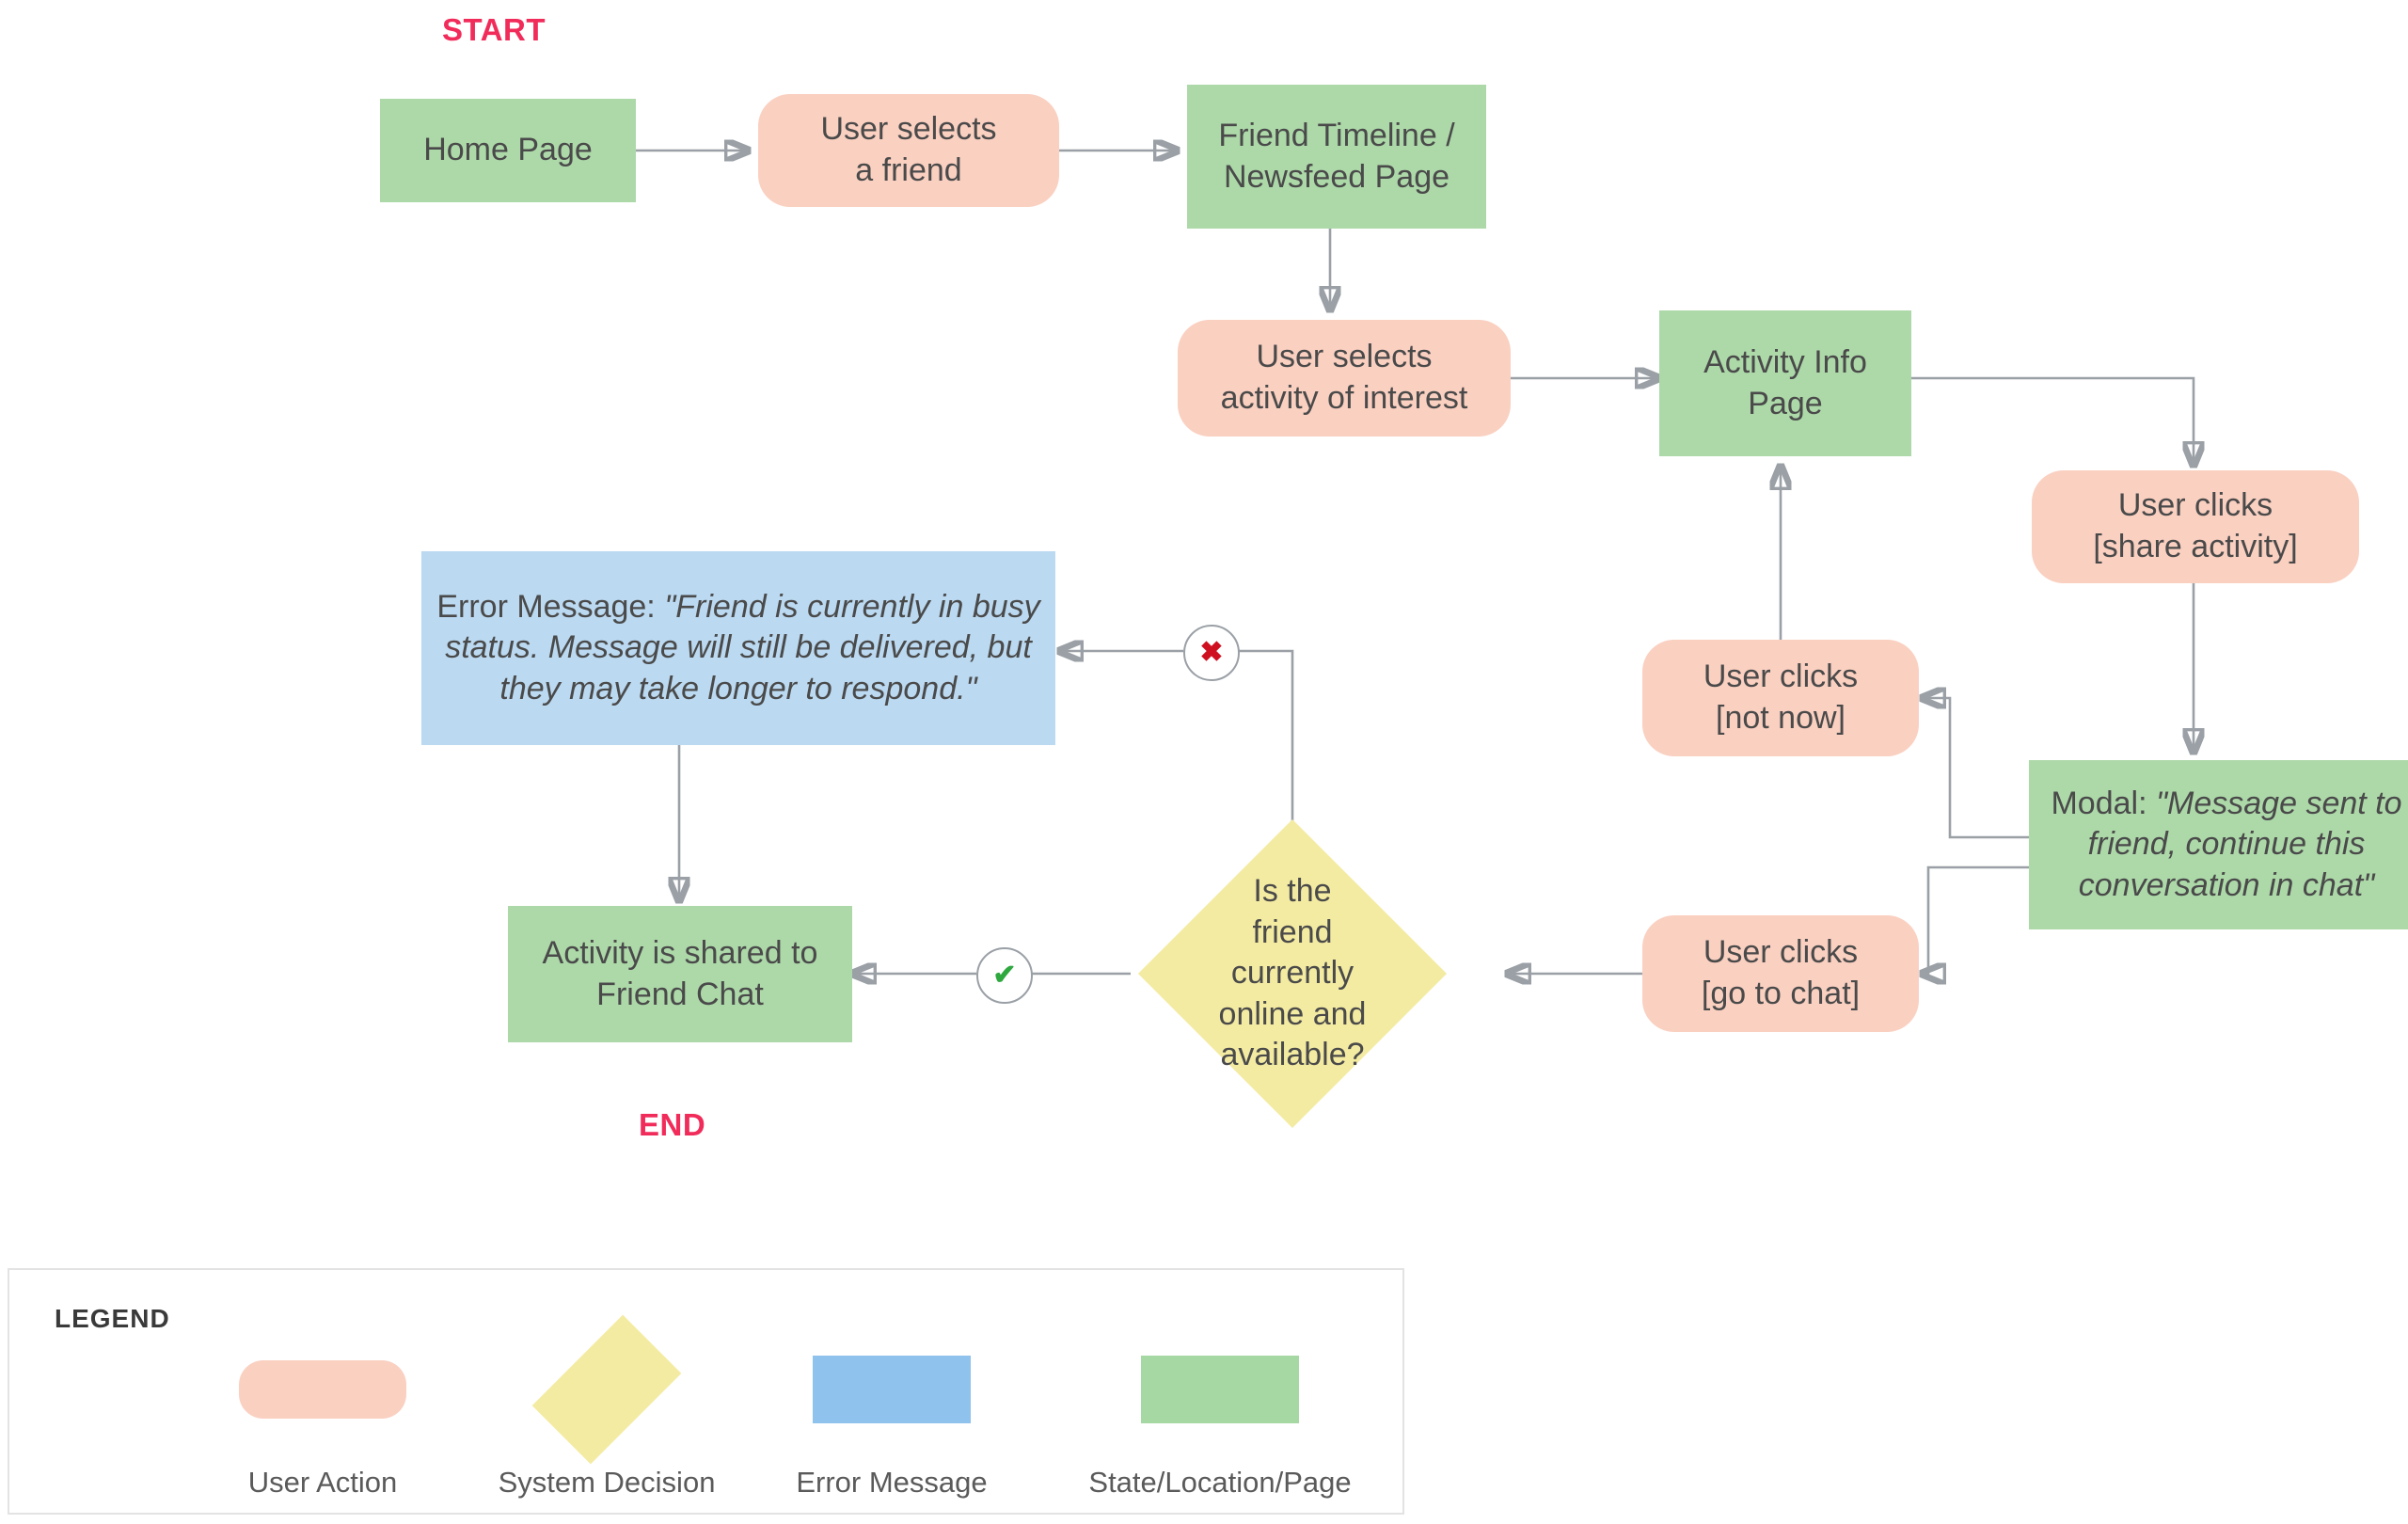  I want to click on legend-item-state-location-page: State/Location/Page, so click(1220, 1414).